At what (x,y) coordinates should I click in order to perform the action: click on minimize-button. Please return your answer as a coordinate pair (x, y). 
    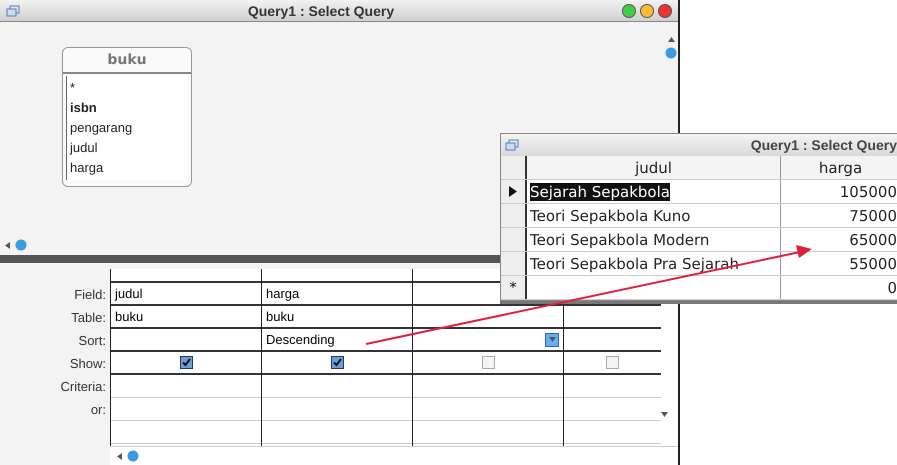
    Looking at the image, I should click on (647, 11).